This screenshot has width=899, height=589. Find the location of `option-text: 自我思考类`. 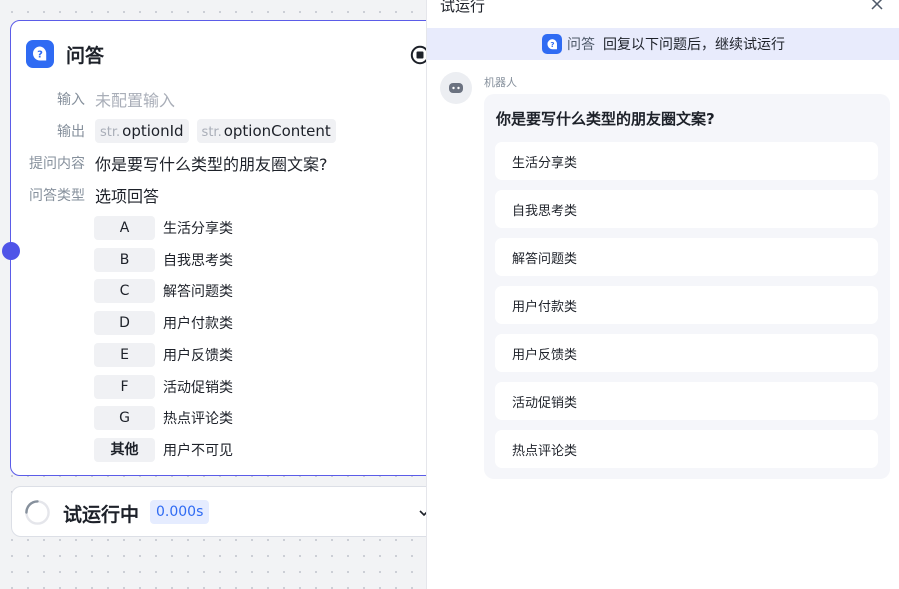

option-text: 自我思考类 is located at coordinates (198, 261).